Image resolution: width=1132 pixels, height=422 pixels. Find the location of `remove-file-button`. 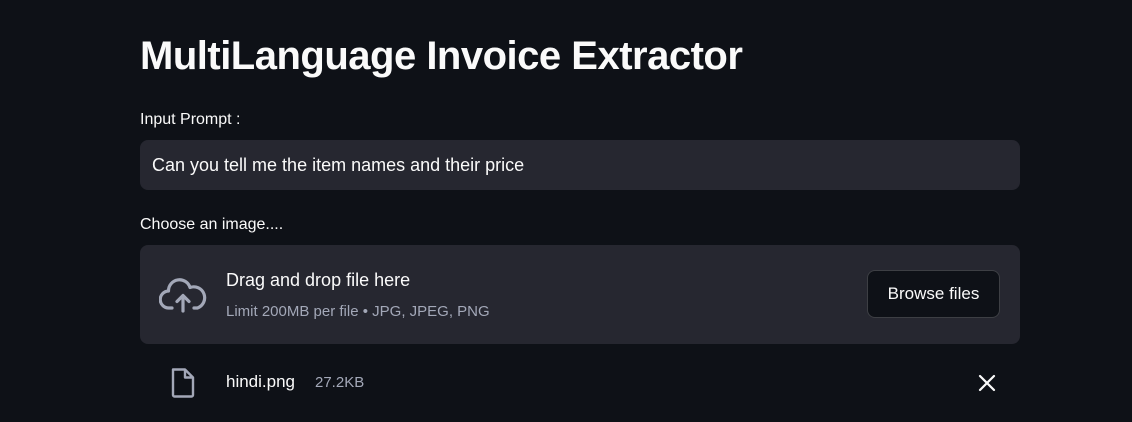

remove-file-button is located at coordinates (987, 383).